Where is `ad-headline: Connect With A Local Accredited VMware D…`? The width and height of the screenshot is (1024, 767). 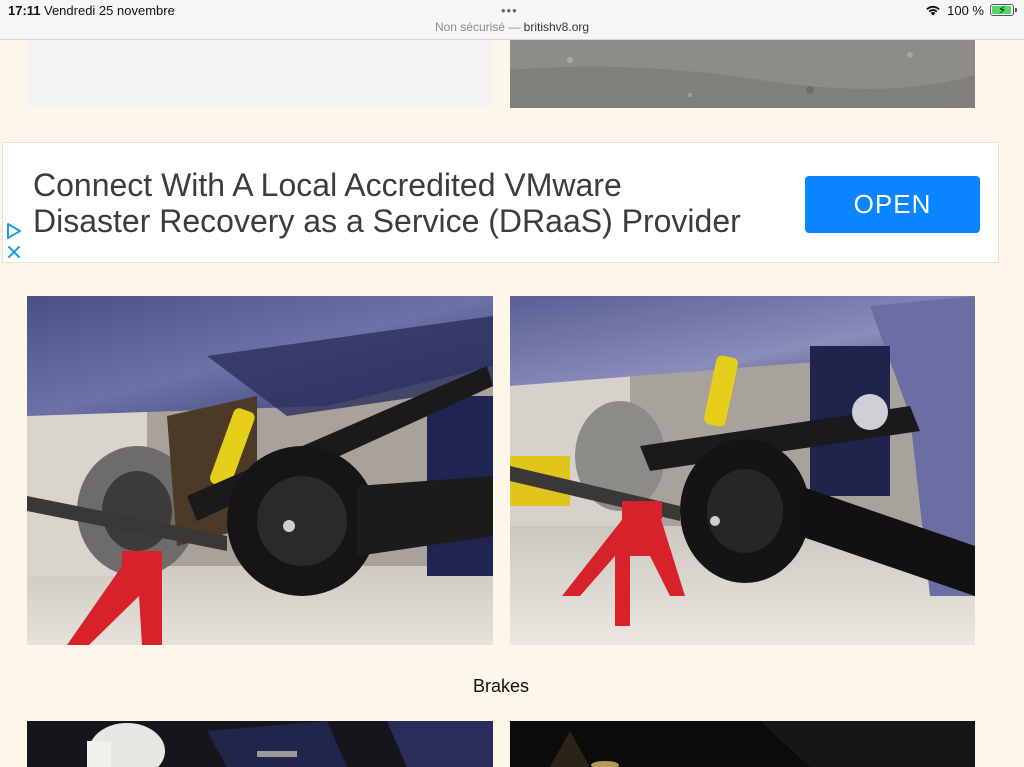
ad-headline: Connect With A Local Accredited VMware D… is located at coordinates (387, 203).